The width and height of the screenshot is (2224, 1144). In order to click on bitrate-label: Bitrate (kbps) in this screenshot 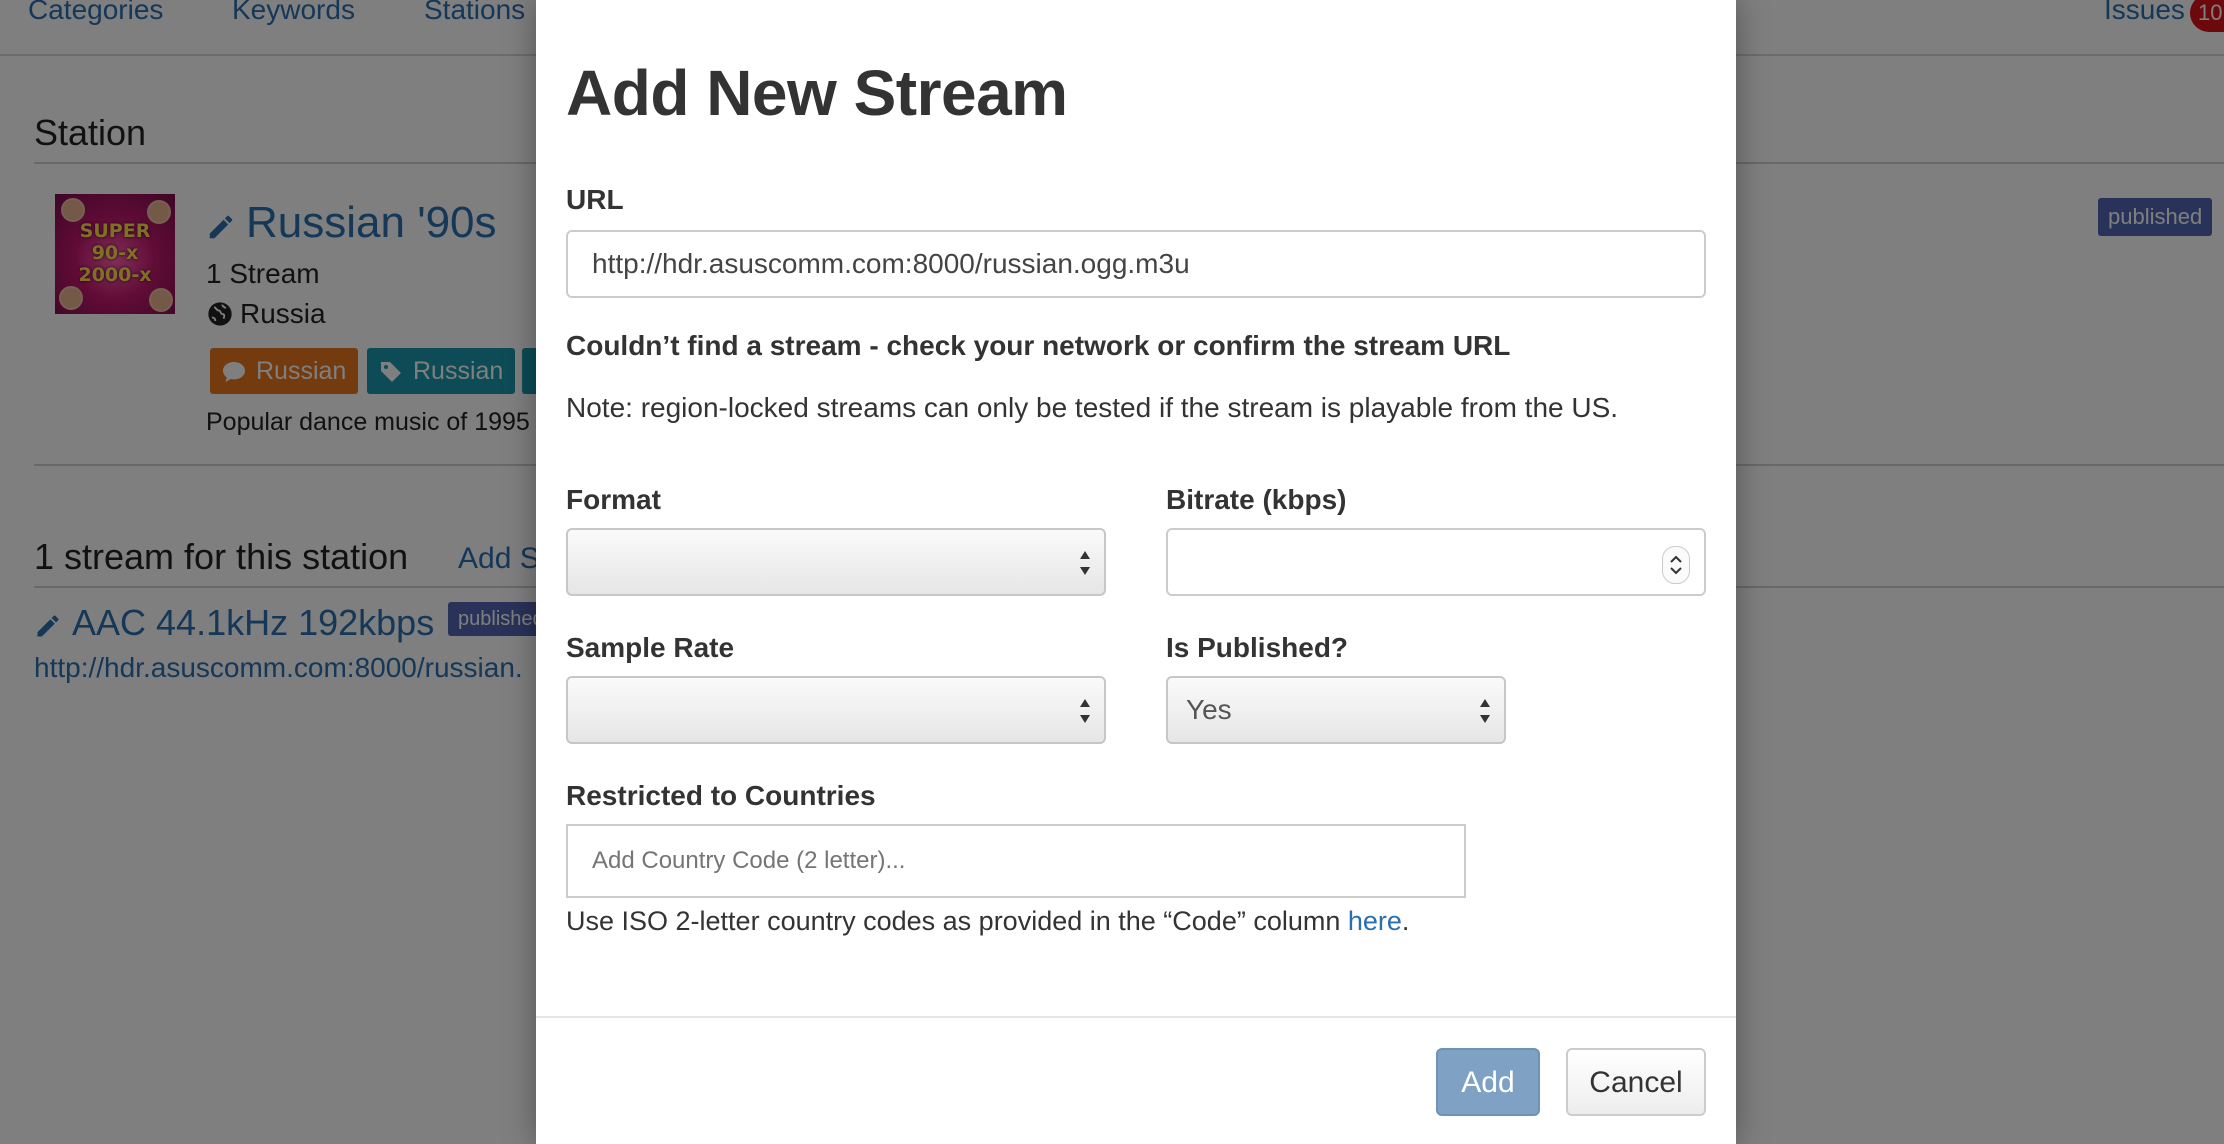, I will do `click(1256, 499)`.